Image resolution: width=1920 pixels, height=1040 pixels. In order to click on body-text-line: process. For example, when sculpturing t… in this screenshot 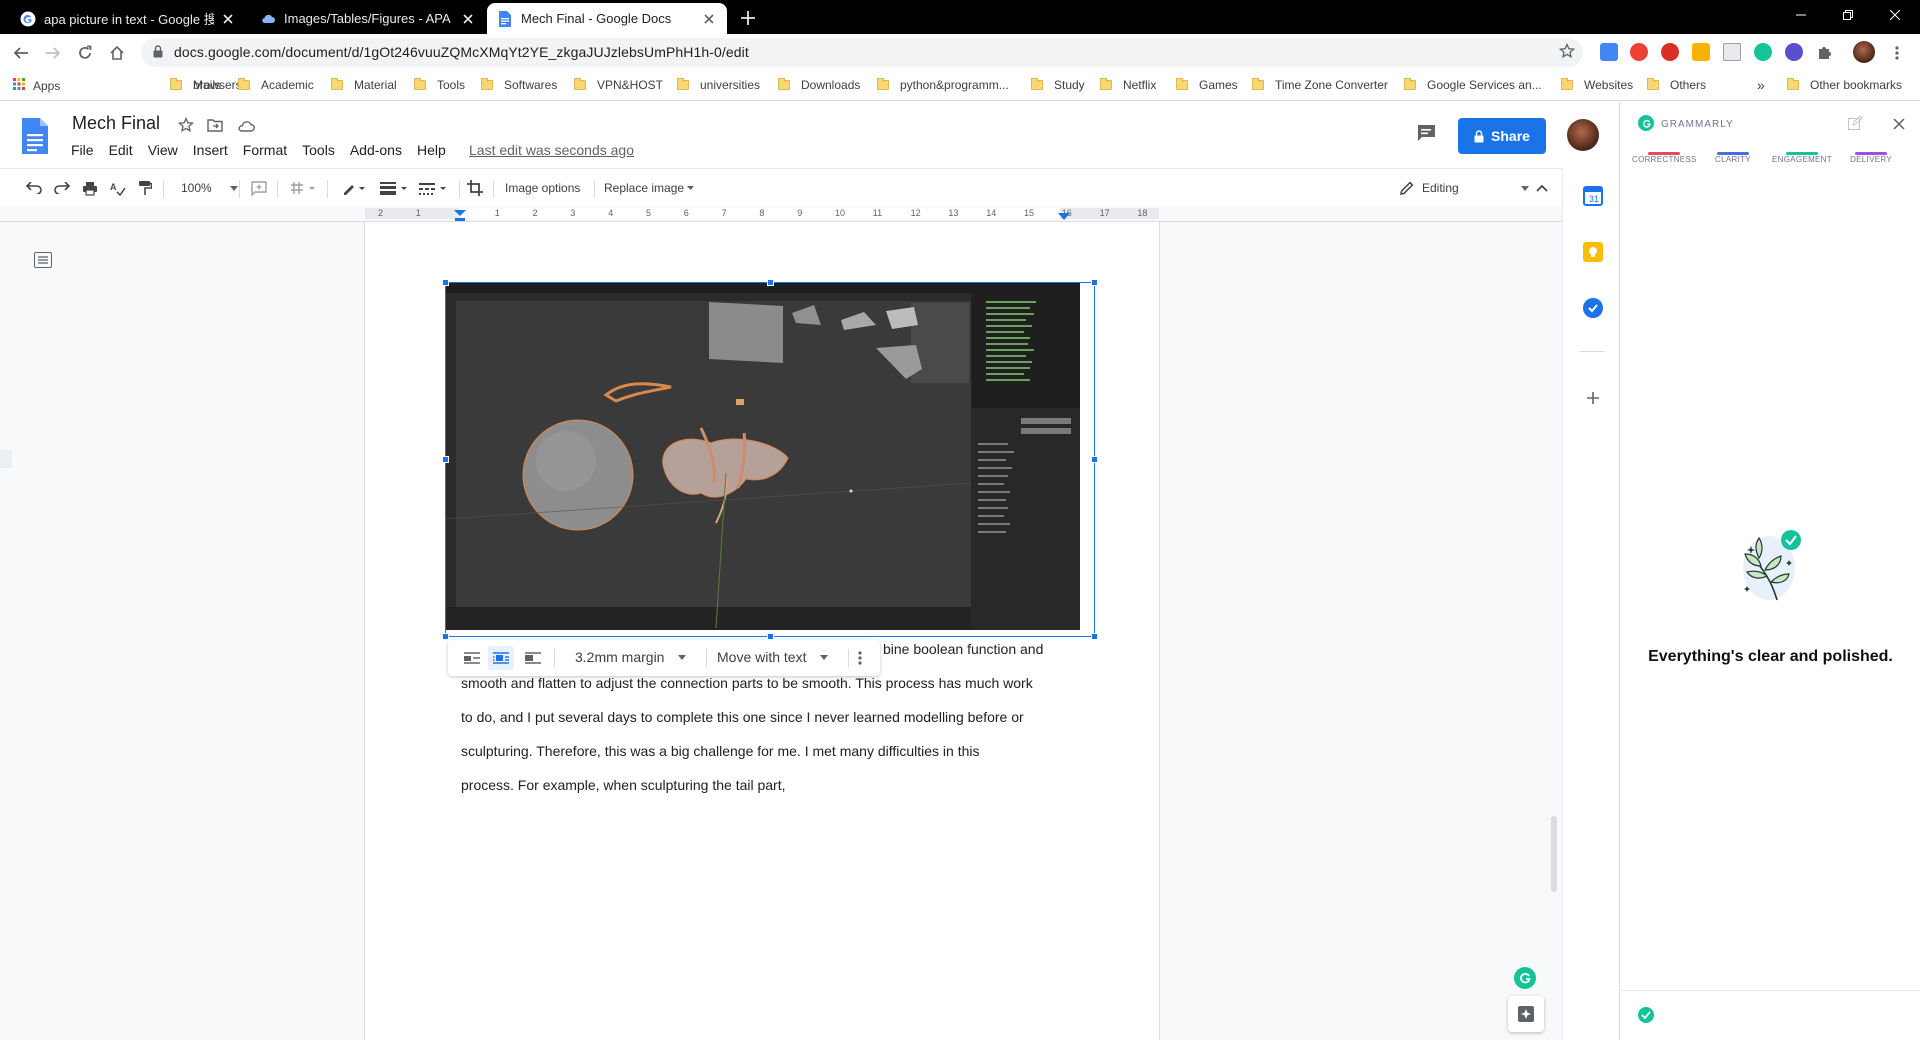, I will do `click(623, 785)`.